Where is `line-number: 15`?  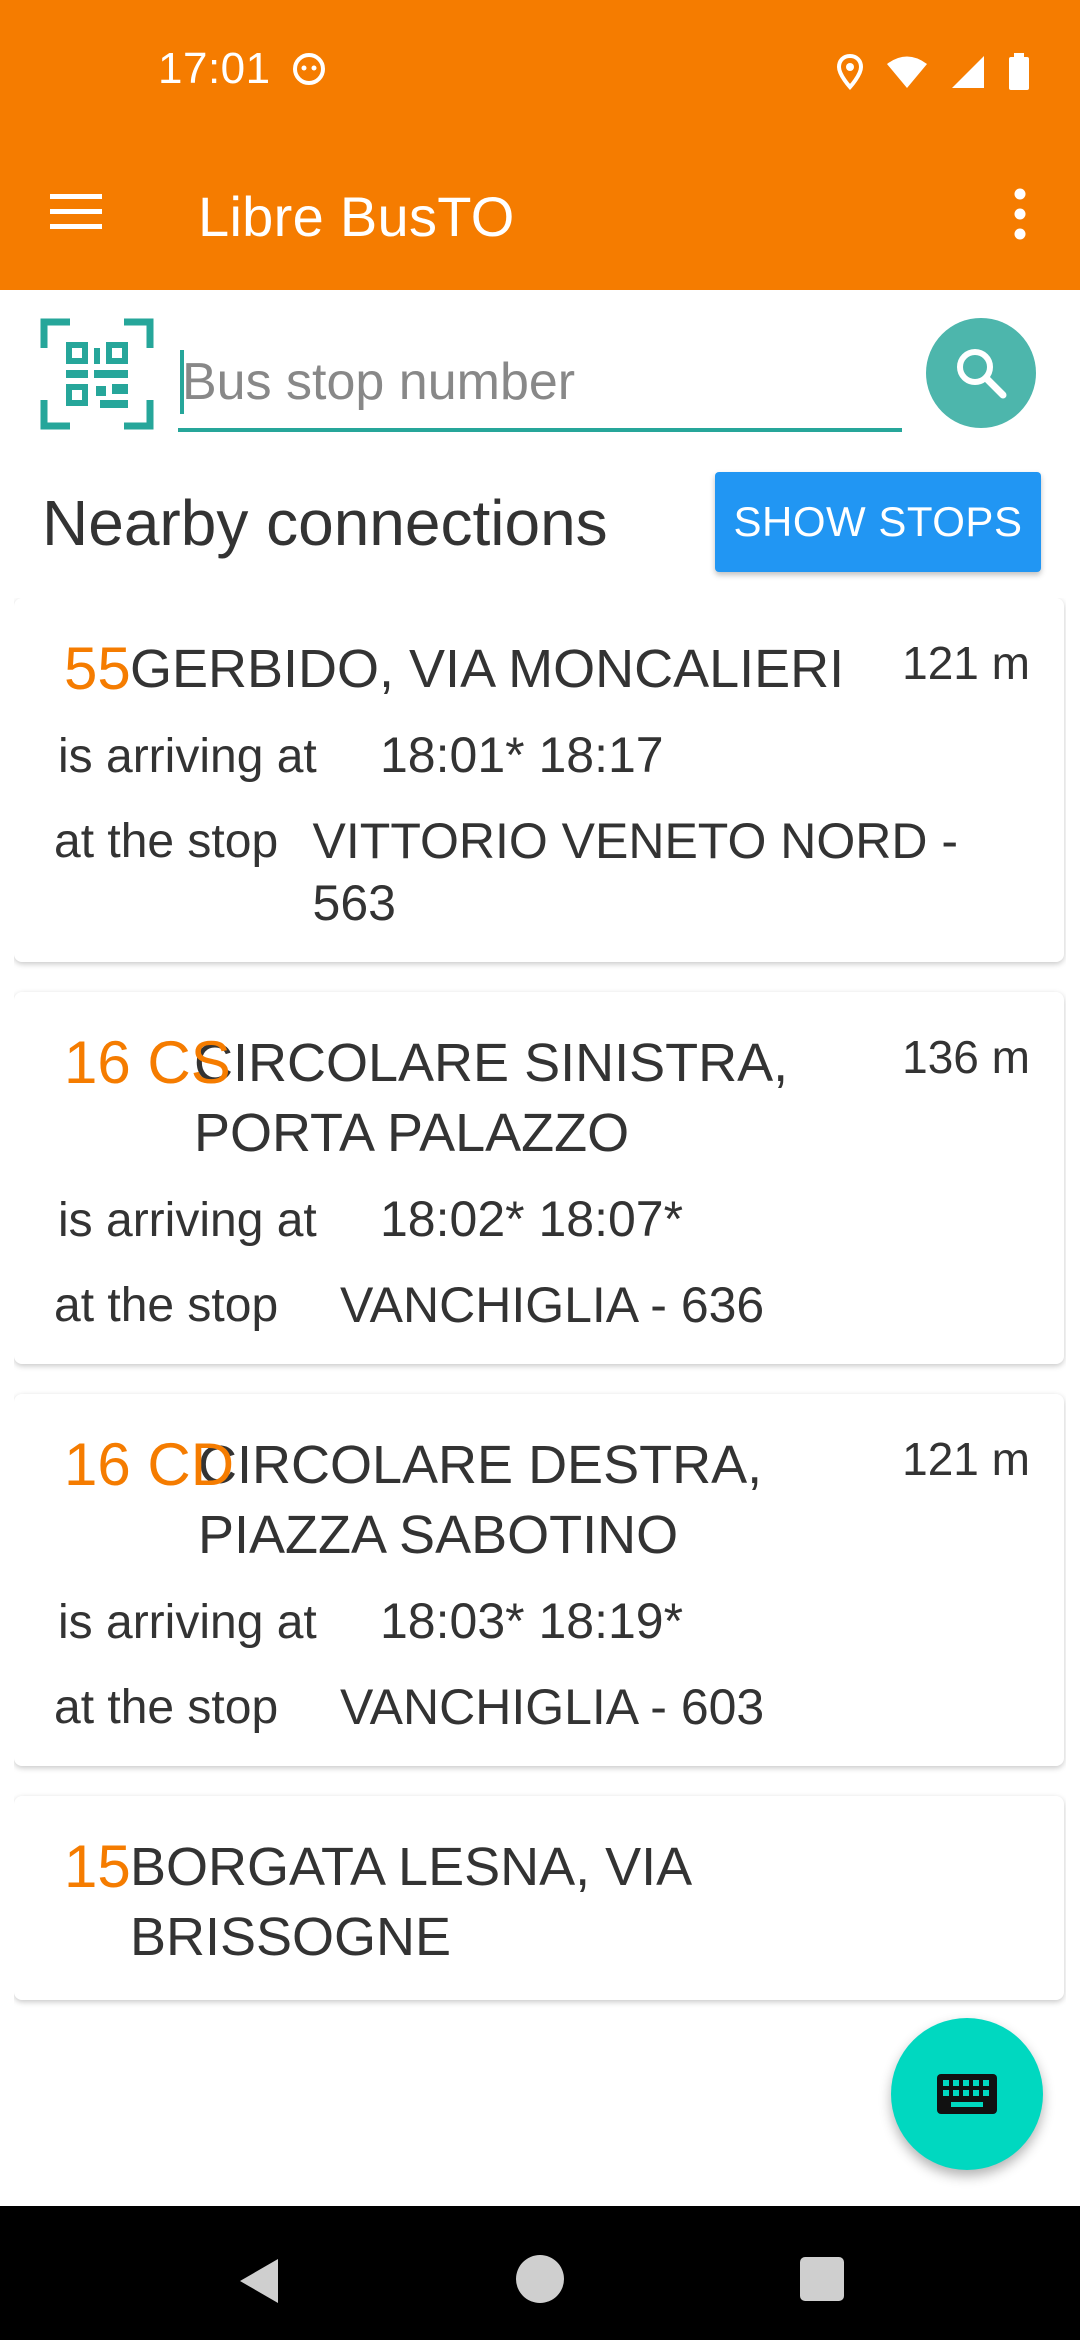 line-number: 15 is located at coordinates (97, 1866).